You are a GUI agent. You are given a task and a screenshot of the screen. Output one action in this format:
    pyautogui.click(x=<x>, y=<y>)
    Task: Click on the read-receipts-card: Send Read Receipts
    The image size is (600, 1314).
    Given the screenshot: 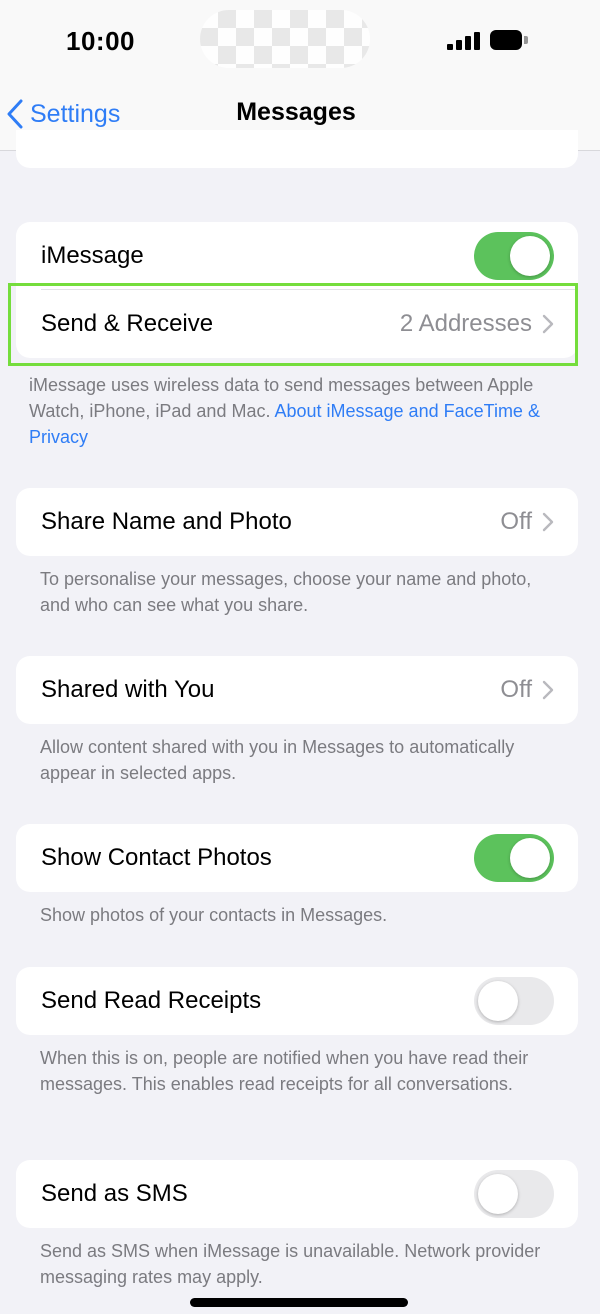 What is the action you would take?
    pyautogui.click(x=297, y=1001)
    